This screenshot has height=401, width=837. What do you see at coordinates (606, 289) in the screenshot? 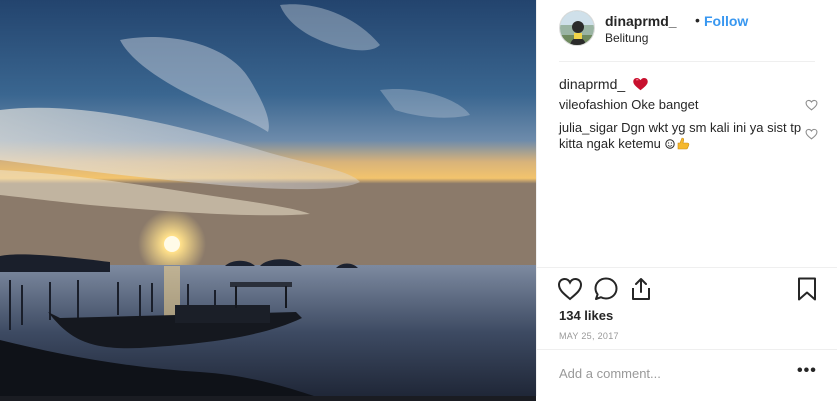
I see `comment-icon` at bounding box center [606, 289].